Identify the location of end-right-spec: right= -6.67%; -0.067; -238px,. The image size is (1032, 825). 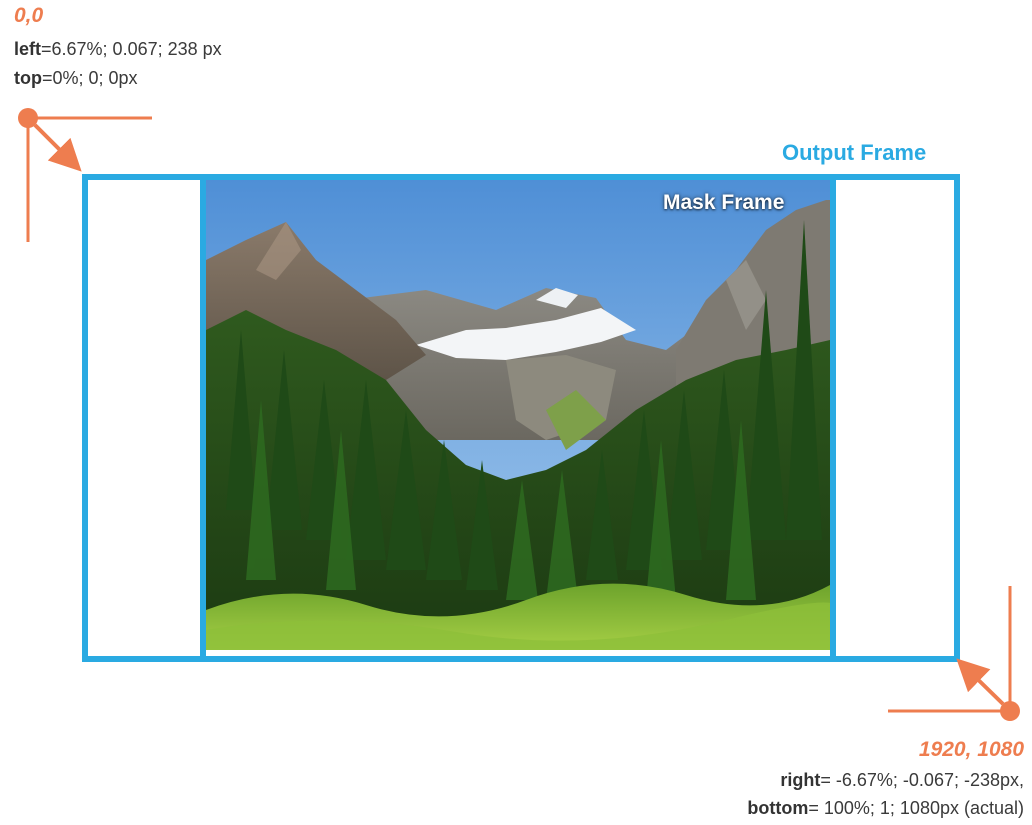
(902, 780).